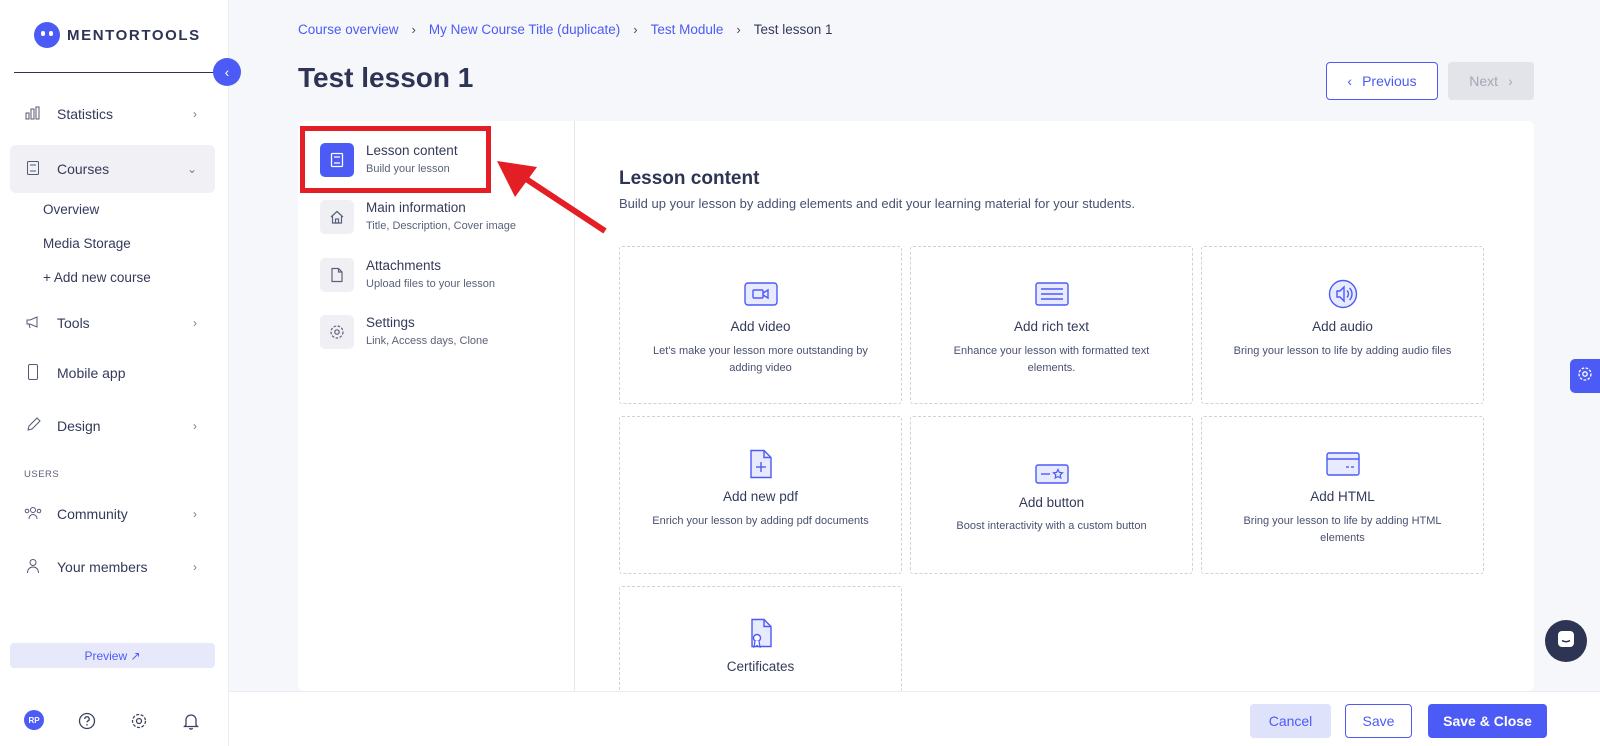 This screenshot has width=1600, height=746. What do you see at coordinates (760, 639) in the screenshot?
I see `certificates-card: Certificates` at bounding box center [760, 639].